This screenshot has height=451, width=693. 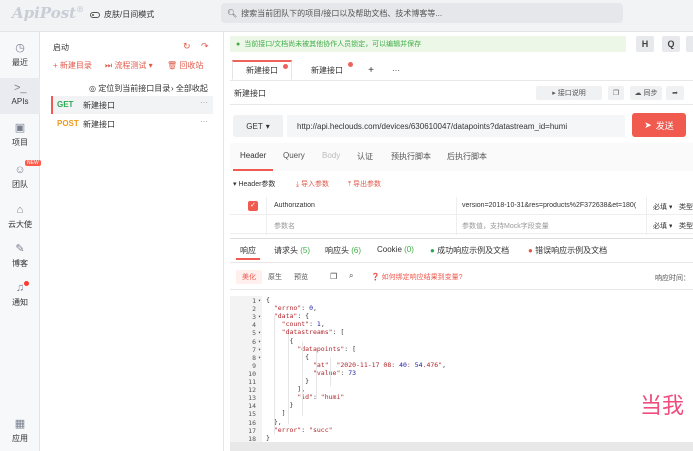 I want to click on tab-response: 响应, so click(x=248, y=250).